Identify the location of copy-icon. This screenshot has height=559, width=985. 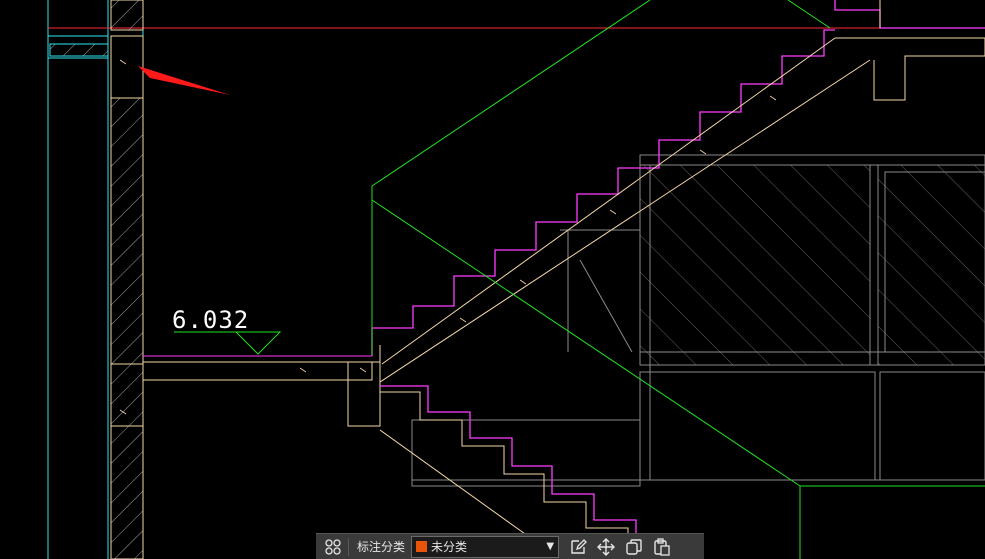
(634, 547).